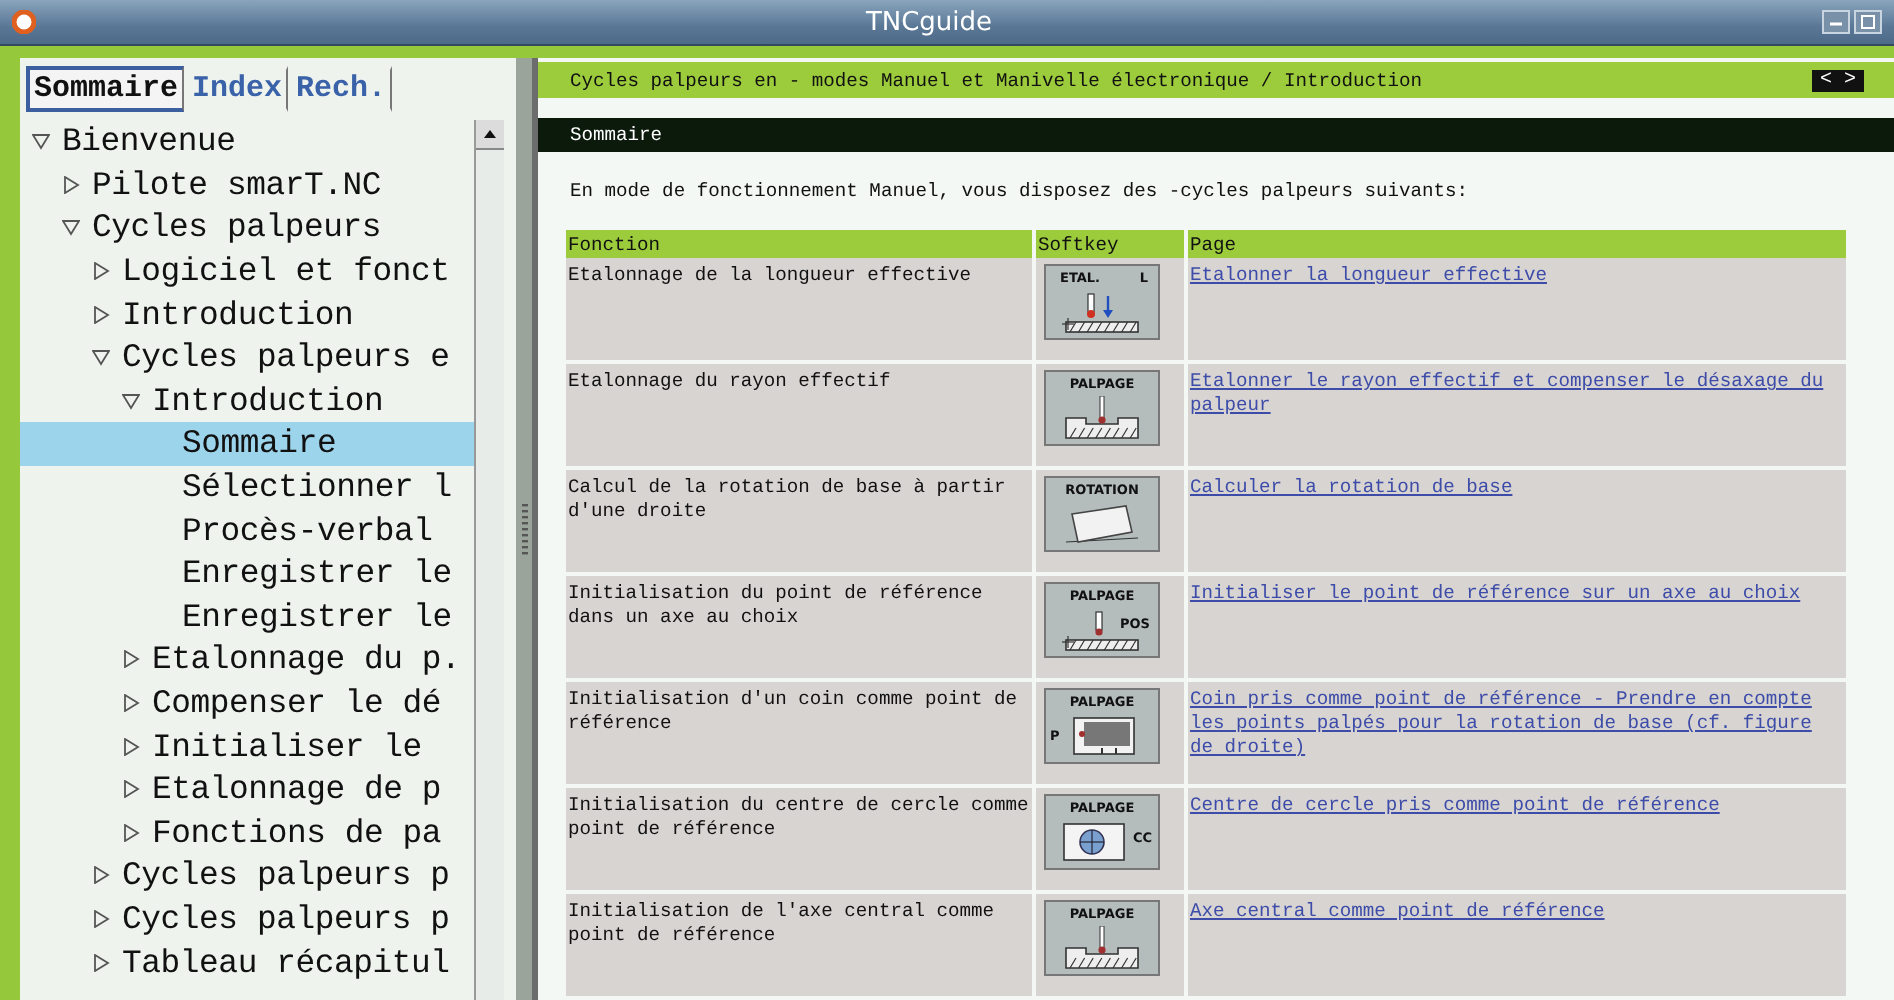 The height and width of the screenshot is (1000, 1894). I want to click on tree-item: Compenser le dé, so click(247, 703).